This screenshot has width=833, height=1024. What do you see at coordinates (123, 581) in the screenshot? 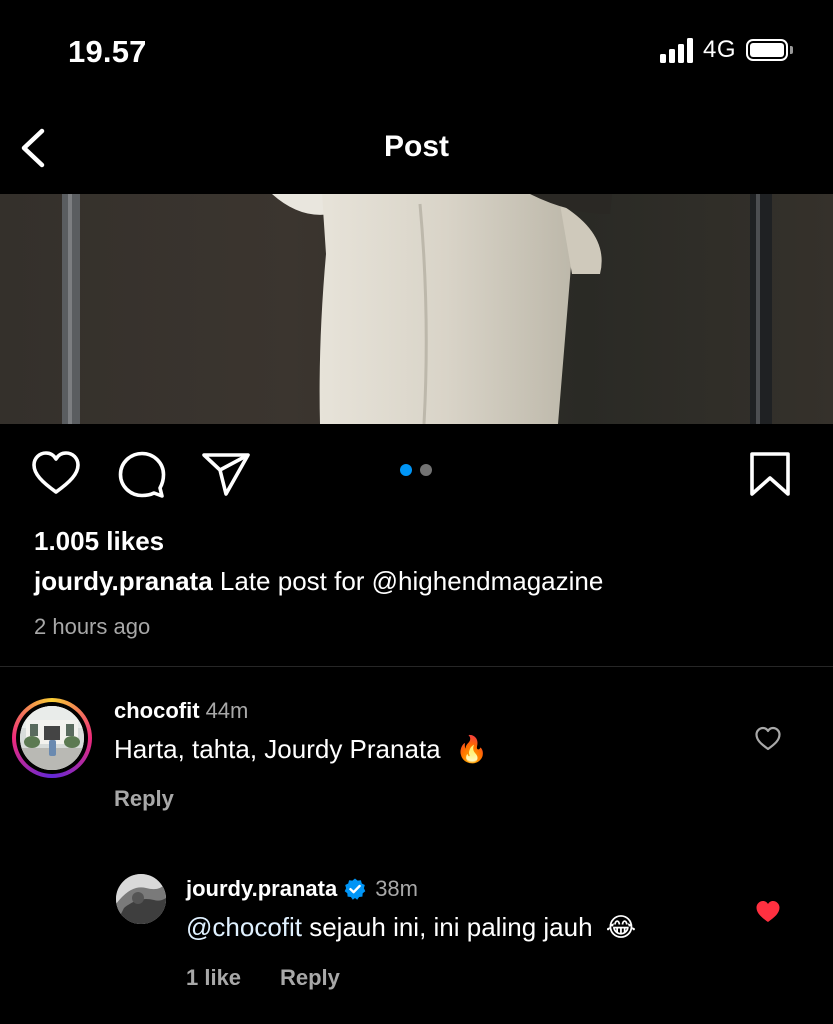
I see `caption-author: jourdy.pranata` at bounding box center [123, 581].